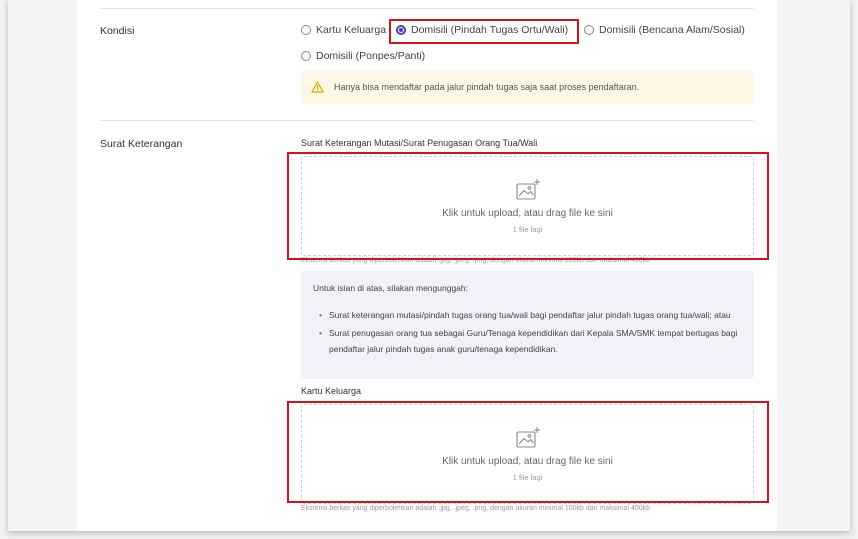 The width and height of the screenshot is (858, 539). Describe the element at coordinates (484, 31) in the screenshot. I see `highlight-selected-option` at that location.